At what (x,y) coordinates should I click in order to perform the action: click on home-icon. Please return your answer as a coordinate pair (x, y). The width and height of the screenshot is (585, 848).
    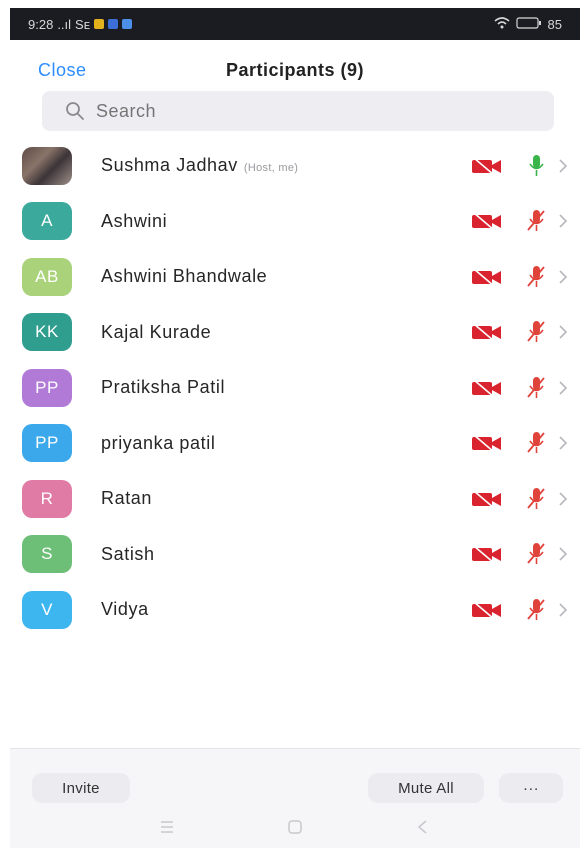
    Looking at the image, I should click on (295, 827).